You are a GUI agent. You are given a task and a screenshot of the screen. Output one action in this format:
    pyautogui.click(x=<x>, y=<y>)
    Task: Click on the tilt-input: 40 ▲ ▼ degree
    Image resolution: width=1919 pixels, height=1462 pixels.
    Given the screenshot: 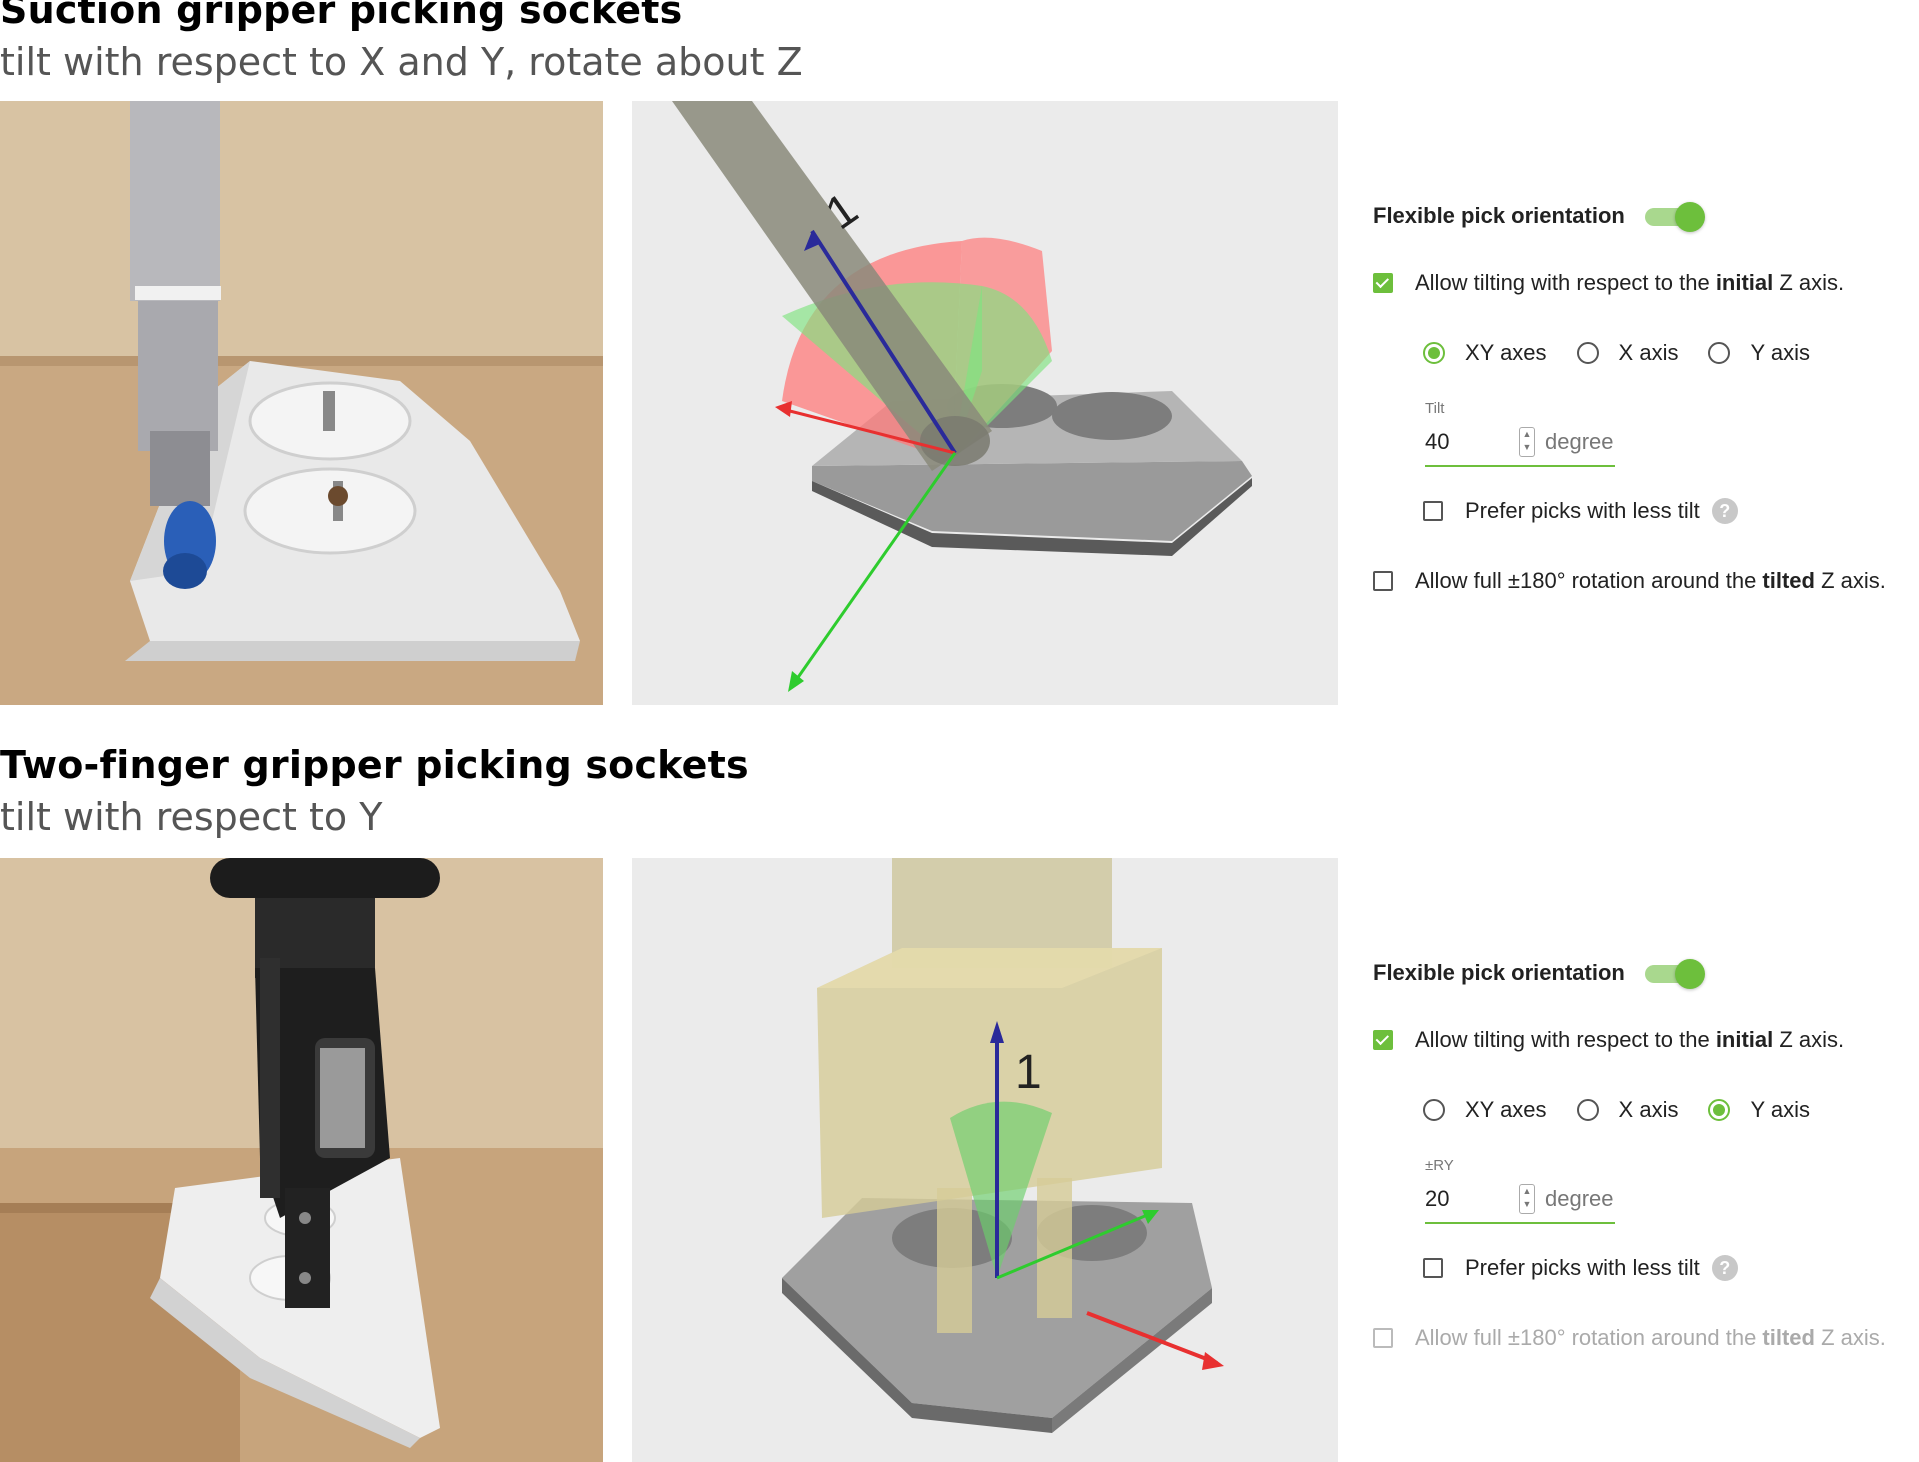 What is the action you would take?
    pyautogui.click(x=1520, y=446)
    